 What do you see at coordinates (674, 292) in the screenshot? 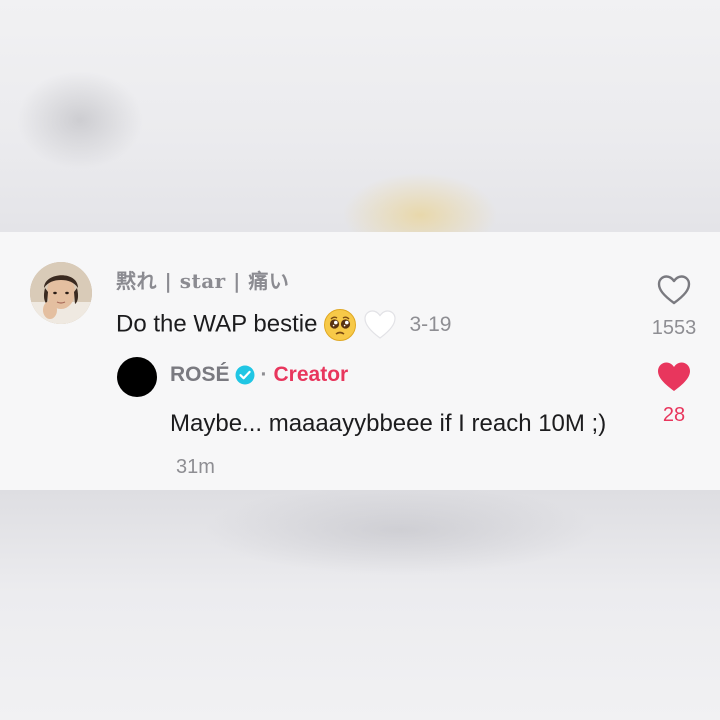
I see `heart-outline-icon` at bounding box center [674, 292].